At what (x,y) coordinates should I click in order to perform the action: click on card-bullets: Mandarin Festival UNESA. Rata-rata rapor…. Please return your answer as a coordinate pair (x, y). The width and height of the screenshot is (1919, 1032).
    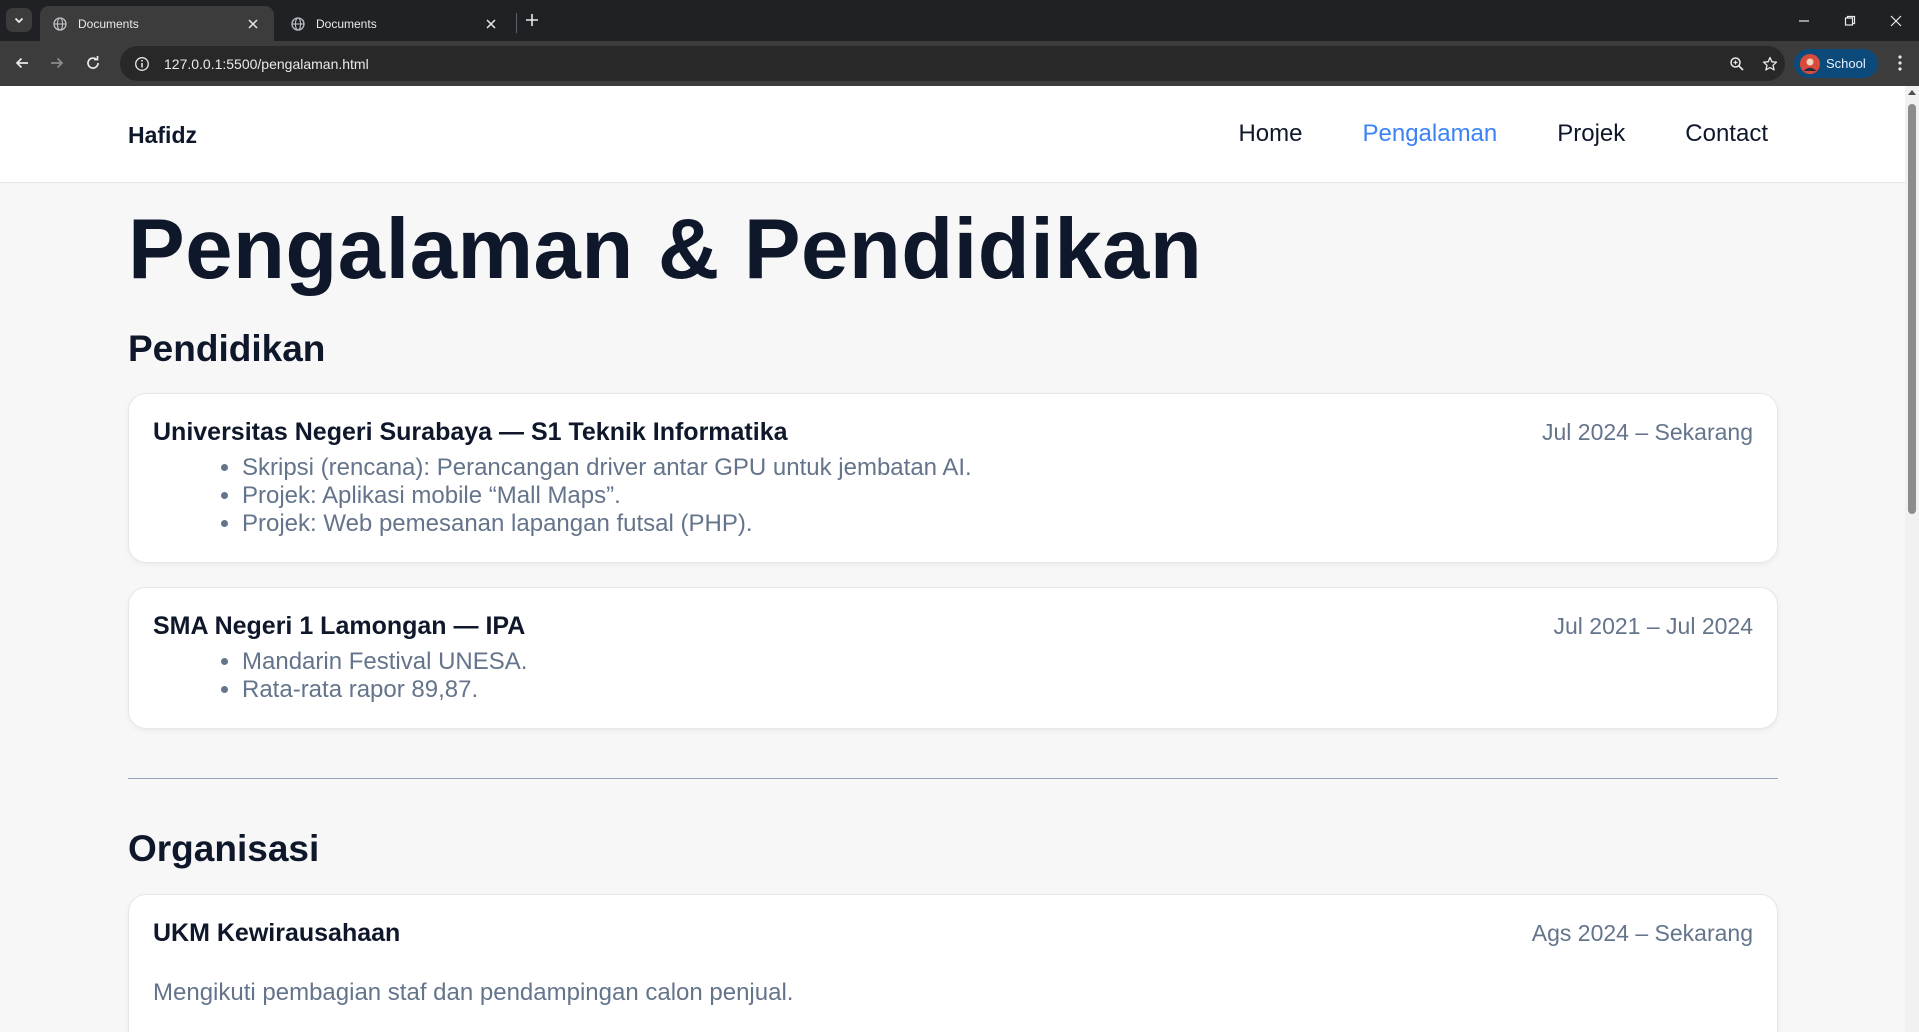
    Looking at the image, I should click on (384, 676).